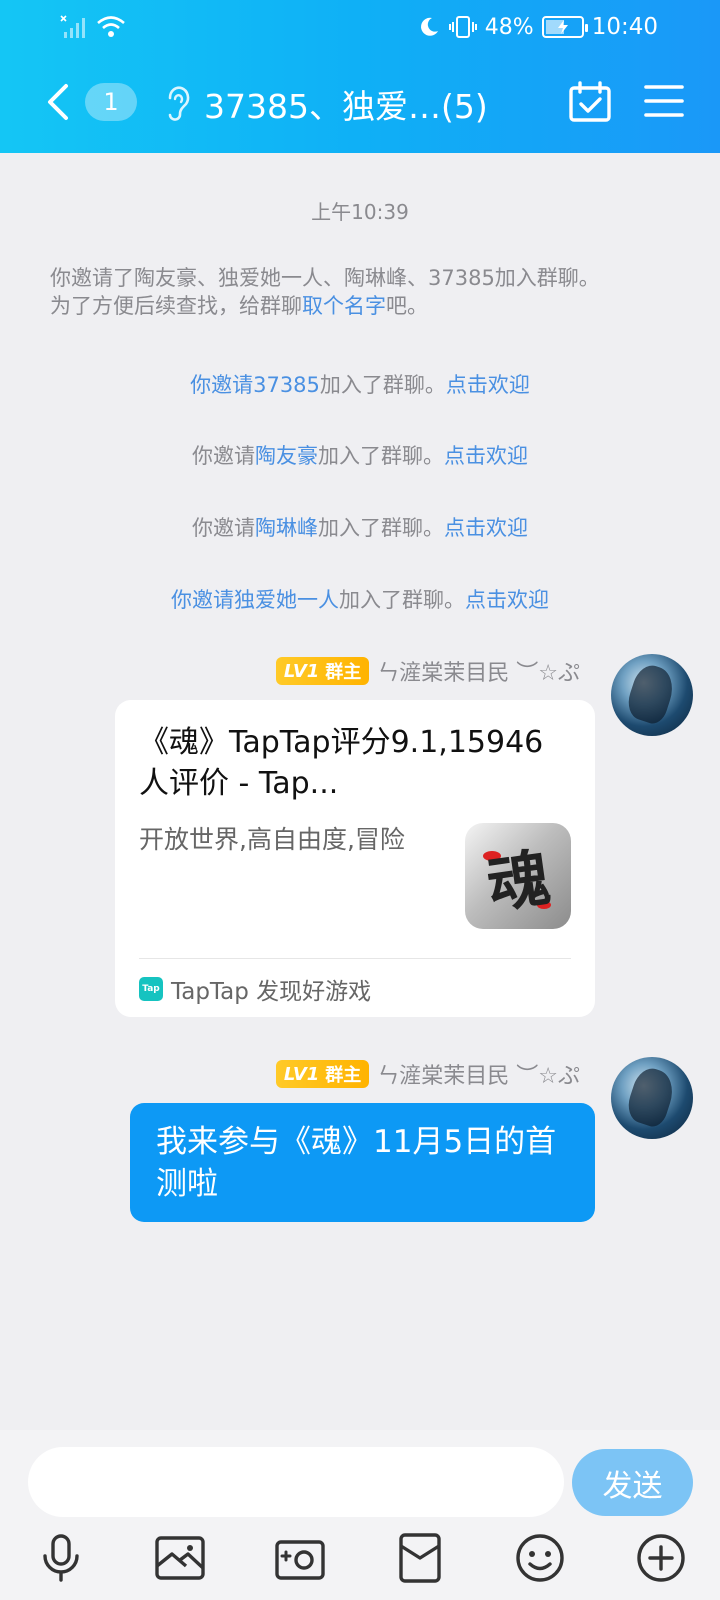 The image size is (720, 1600). I want to click on red-packet-icon, so click(420, 1558).